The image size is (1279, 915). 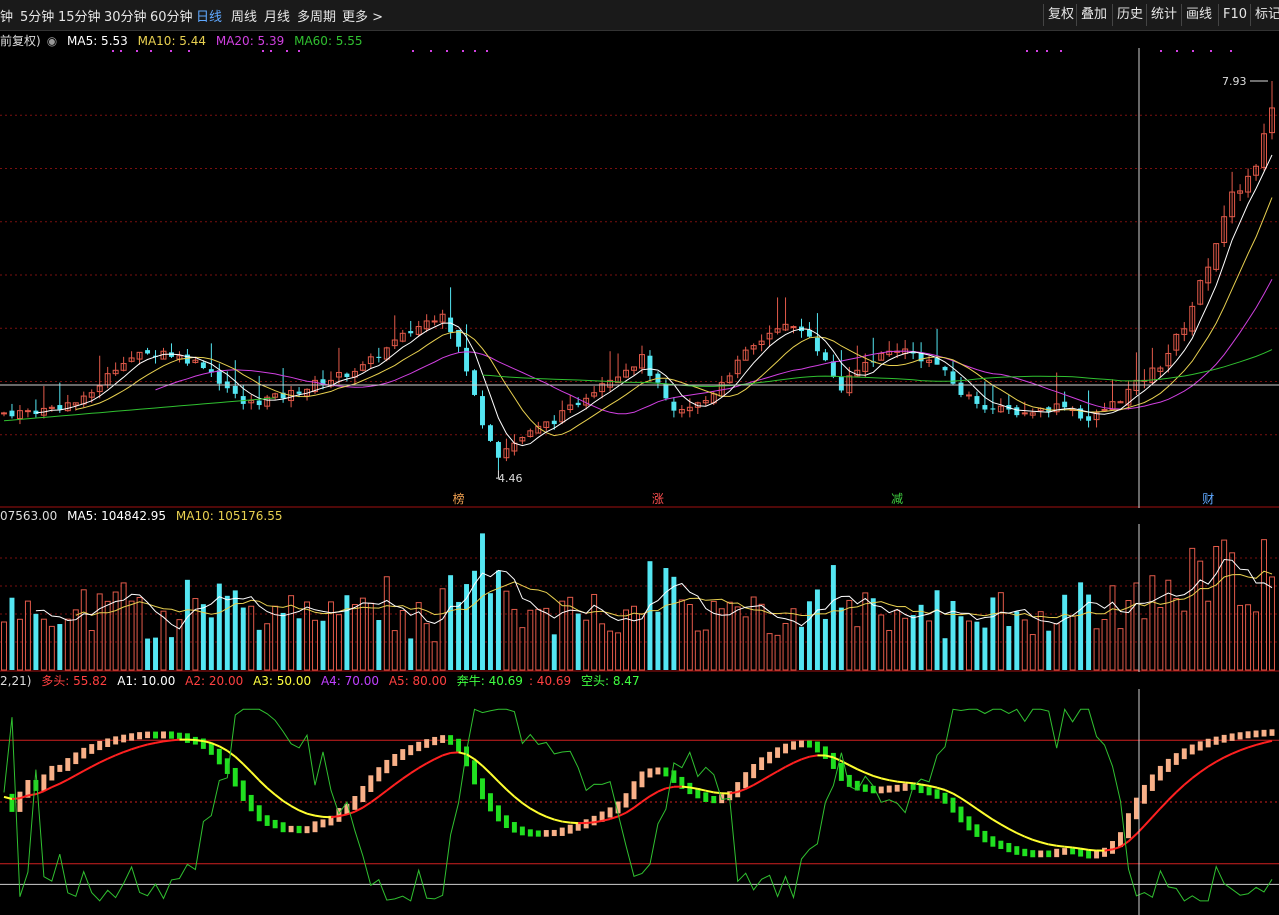 What do you see at coordinates (1093, 15) in the screenshot?
I see `toolbar-button-1: 叠加` at bounding box center [1093, 15].